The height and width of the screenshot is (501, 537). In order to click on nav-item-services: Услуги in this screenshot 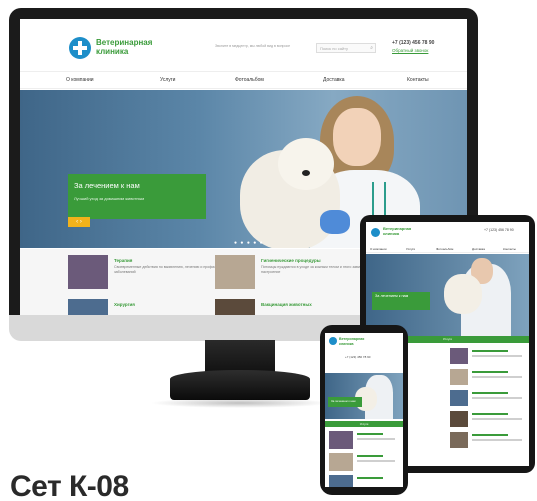, I will do `click(167, 80)`.